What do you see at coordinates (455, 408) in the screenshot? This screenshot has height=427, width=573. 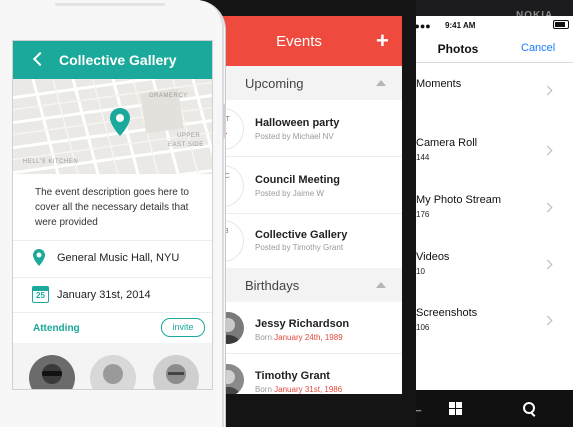 I see `windows-start-icon` at bounding box center [455, 408].